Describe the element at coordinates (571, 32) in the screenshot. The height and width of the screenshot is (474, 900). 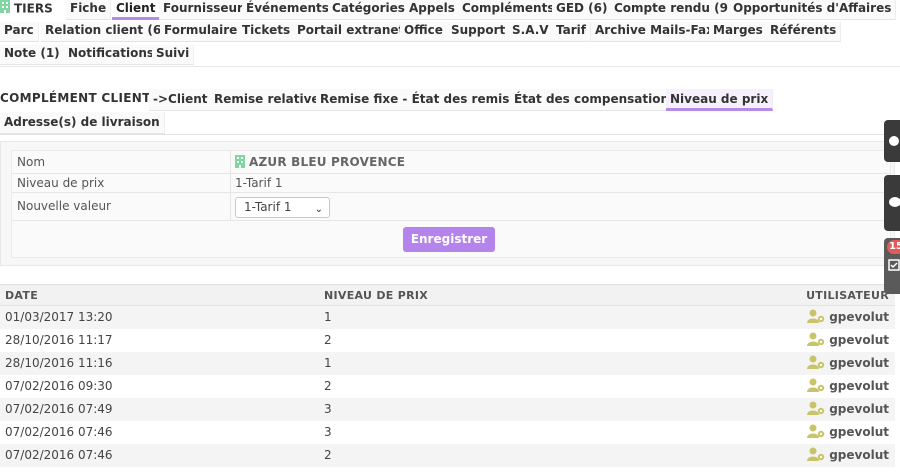
I see `tab-tarif: Tarif` at that location.